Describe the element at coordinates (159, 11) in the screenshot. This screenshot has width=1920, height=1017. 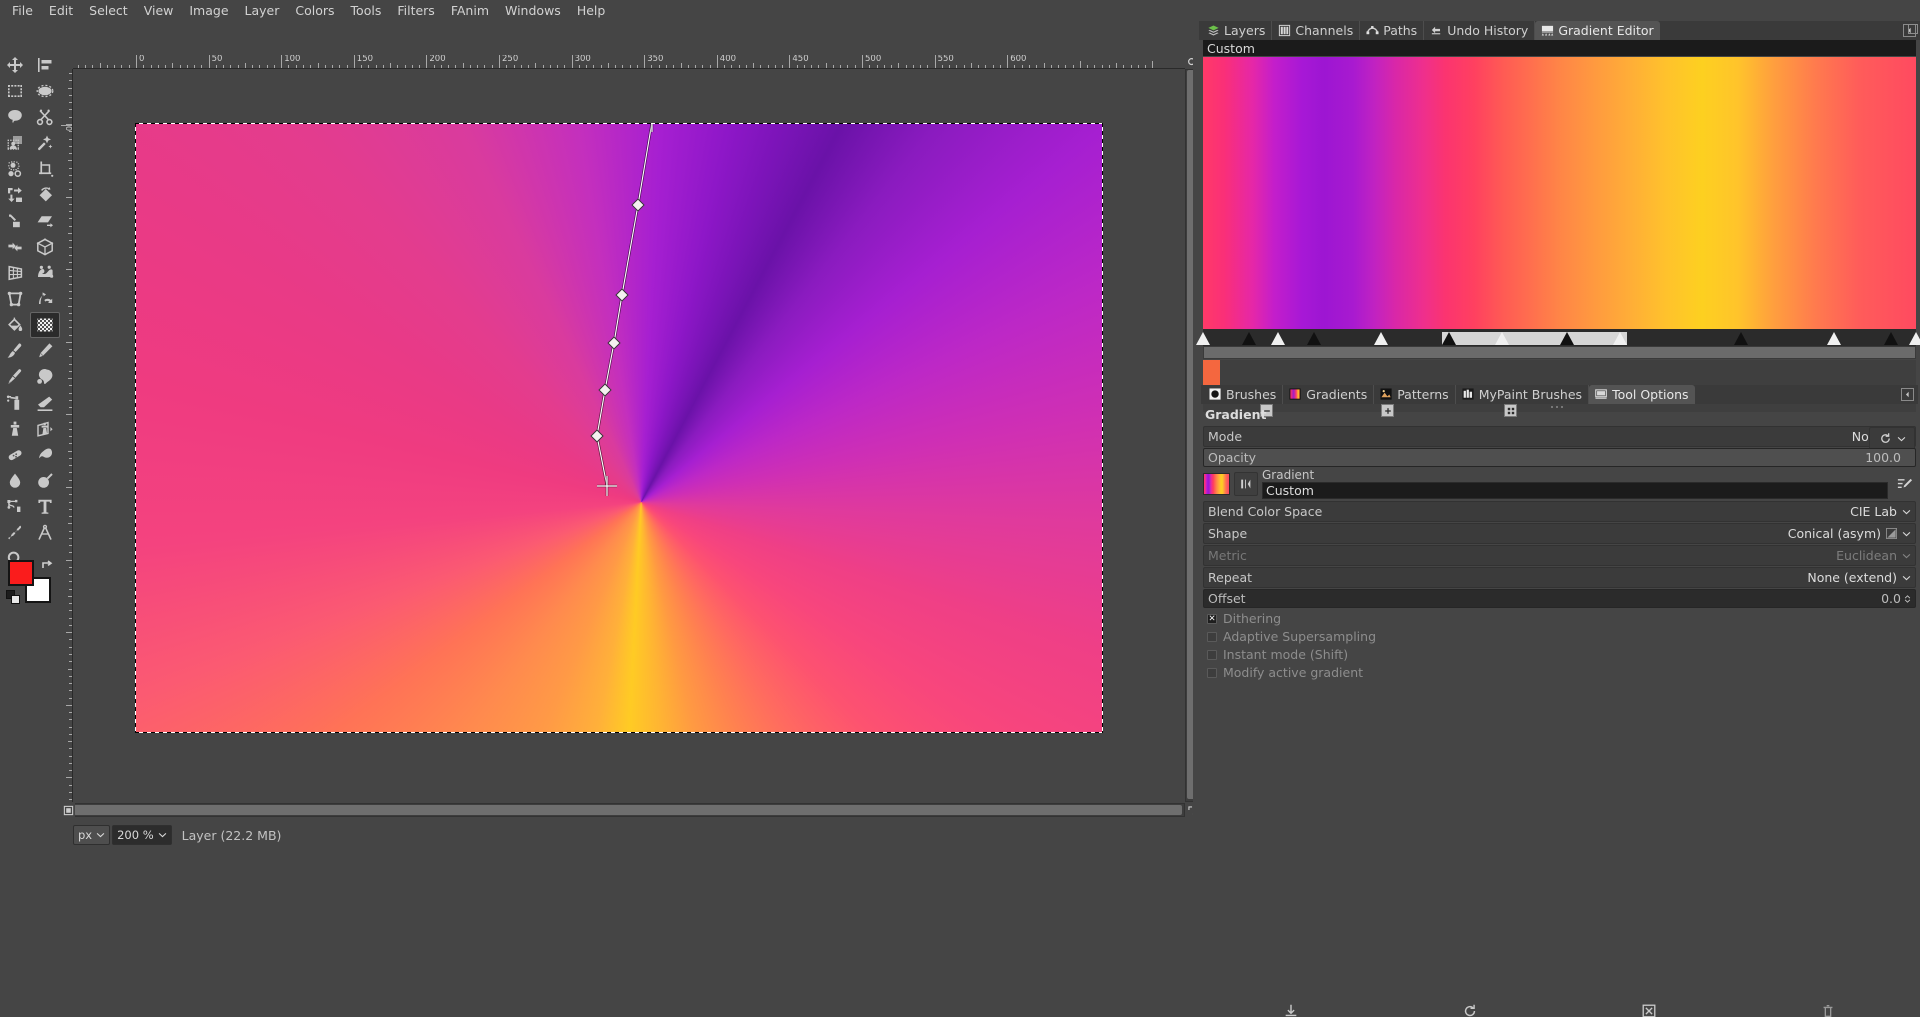
I see `menu-view: View` at that location.